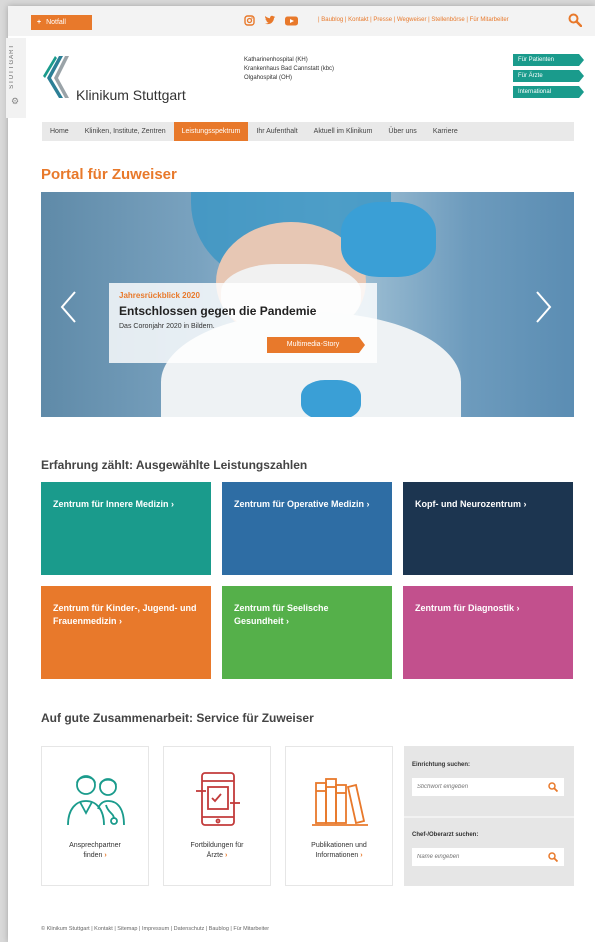 This screenshot has width=595, height=942. What do you see at coordinates (131, 95) in the screenshot?
I see `logo-text: Klinikum Stuttgart` at bounding box center [131, 95].